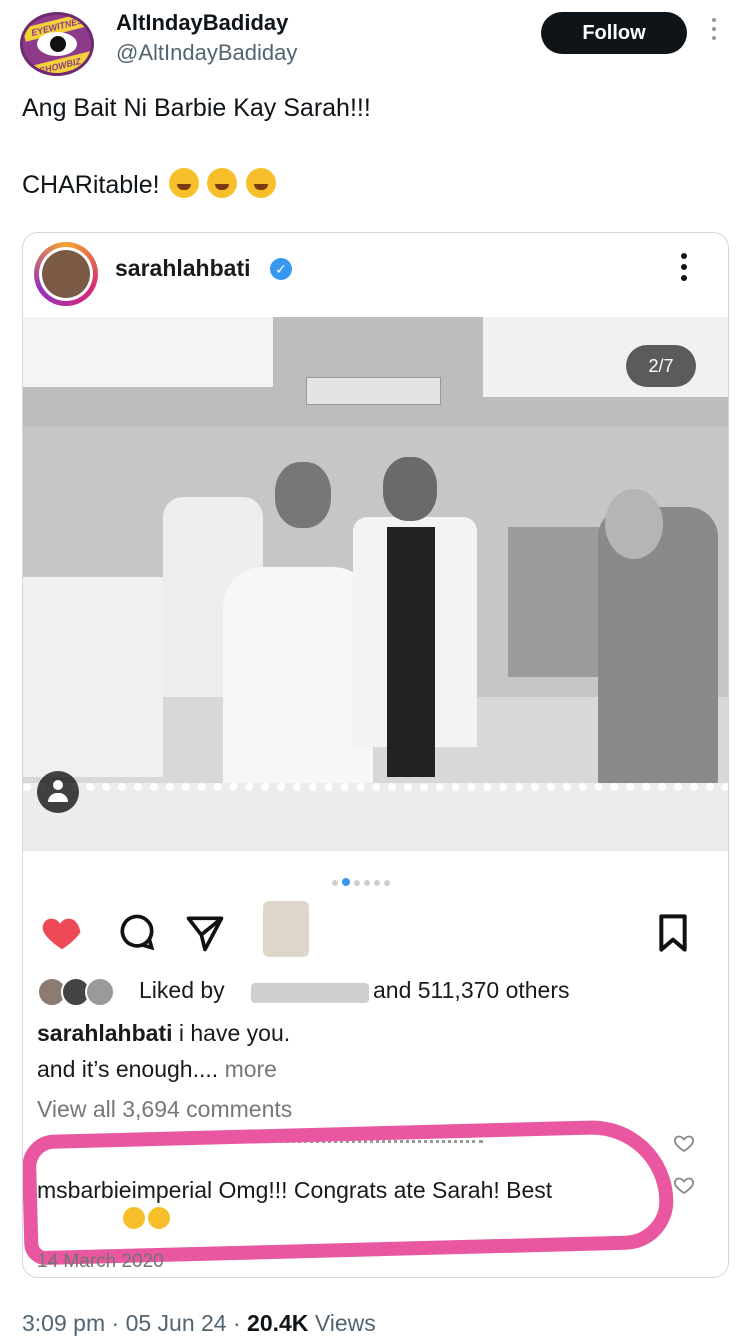 The height and width of the screenshot is (1339, 750). What do you see at coordinates (105, 1033) in the screenshot?
I see `caption-username: sarahlahbati` at bounding box center [105, 1033].